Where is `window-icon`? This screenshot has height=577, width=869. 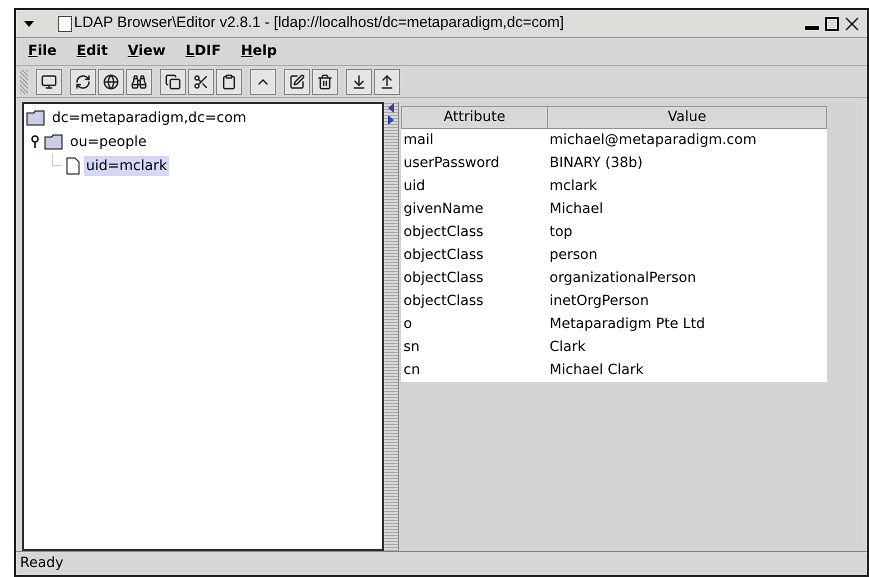
window-icon is located at coordinates (65, 24).